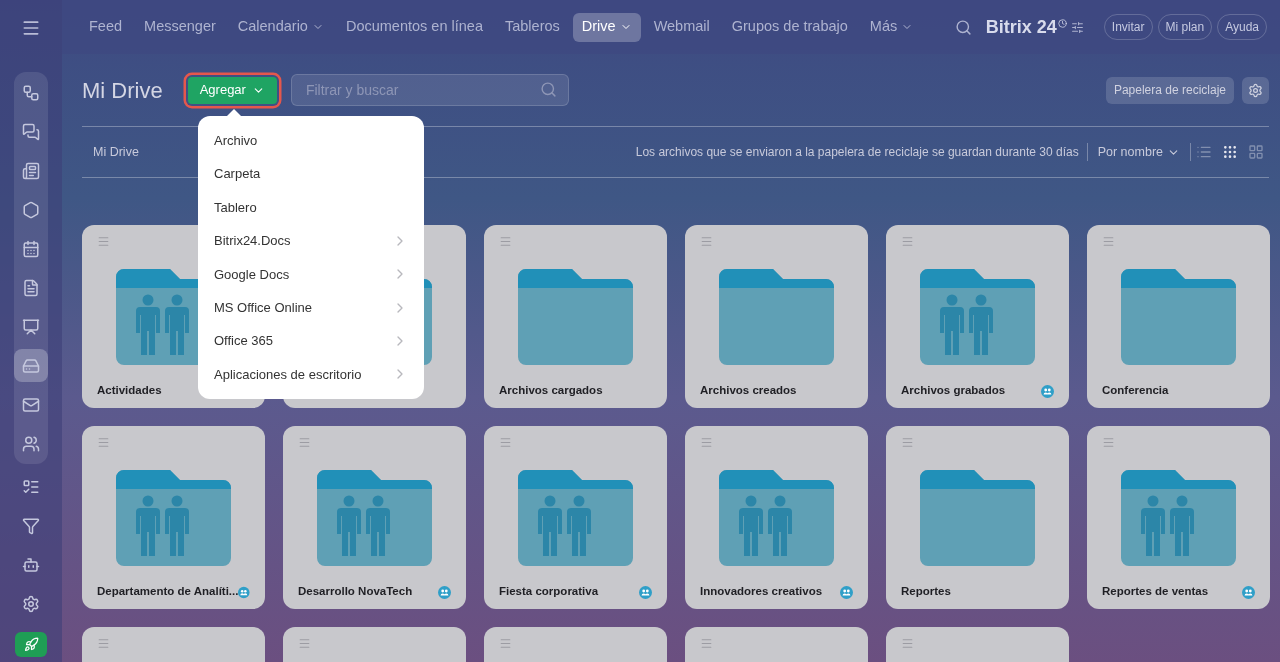  Describe the element at coordinates (311, 207) in the screenshot. I see `menu-item: Tablero` at that location.